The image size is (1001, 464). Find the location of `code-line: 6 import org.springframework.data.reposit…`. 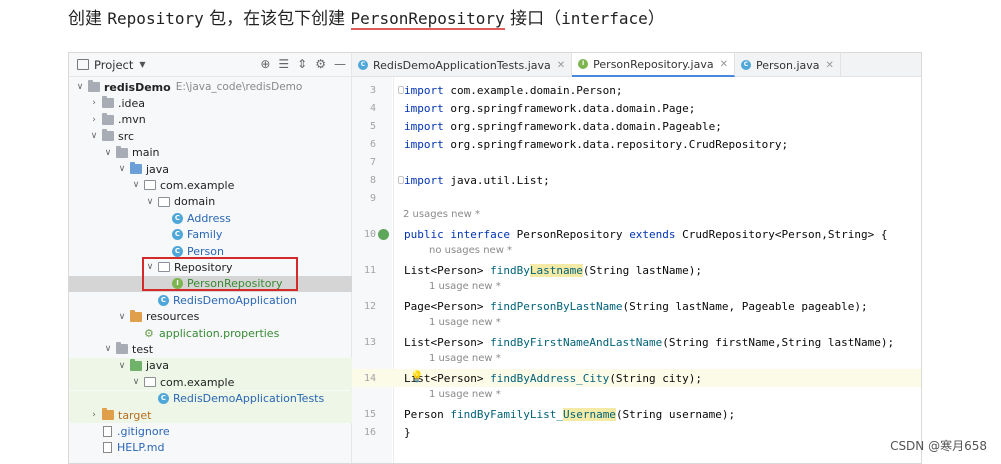

code-line: 6 import org.springframework.data.reposit… is located at coordinates (636, 144).